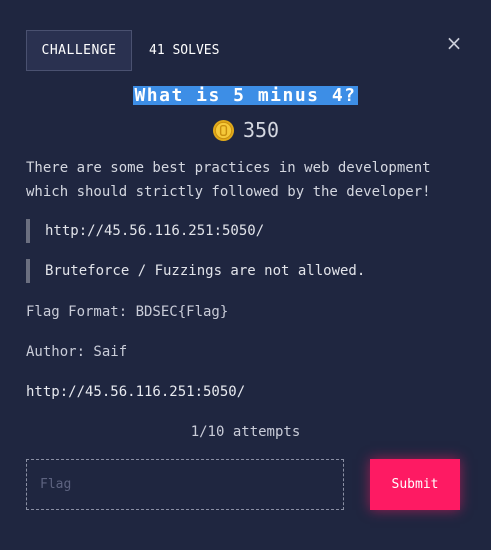  Describe the element at coordinates (135, 392) in the screenshot. I see `challenge-link: http://45.56.116.251:5050/` at that location.